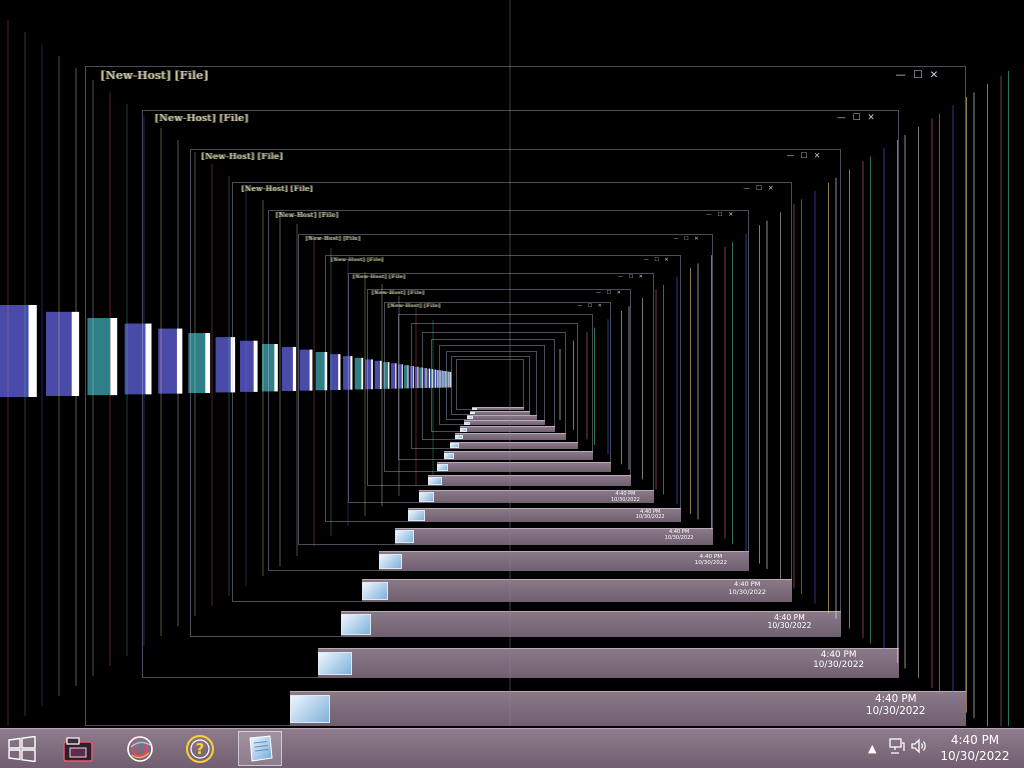  I want to click on taskbar-internet-button, so click(140, 748).